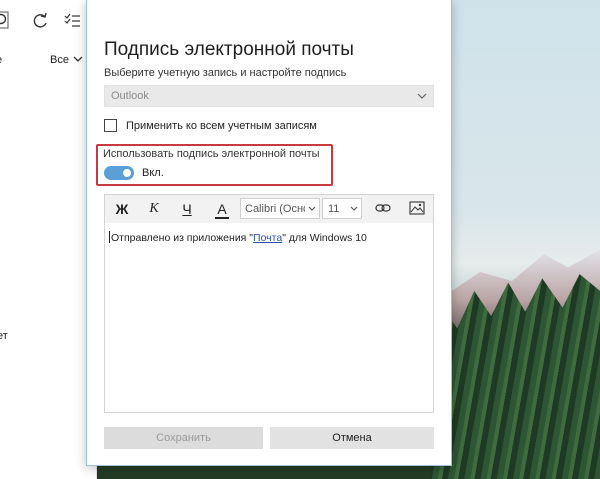  What do you see at coordinates (211, 154) in the screenshot?
I see `use-signature-label: Использовать подпись электронной почты` at bounding box center [211, 154].